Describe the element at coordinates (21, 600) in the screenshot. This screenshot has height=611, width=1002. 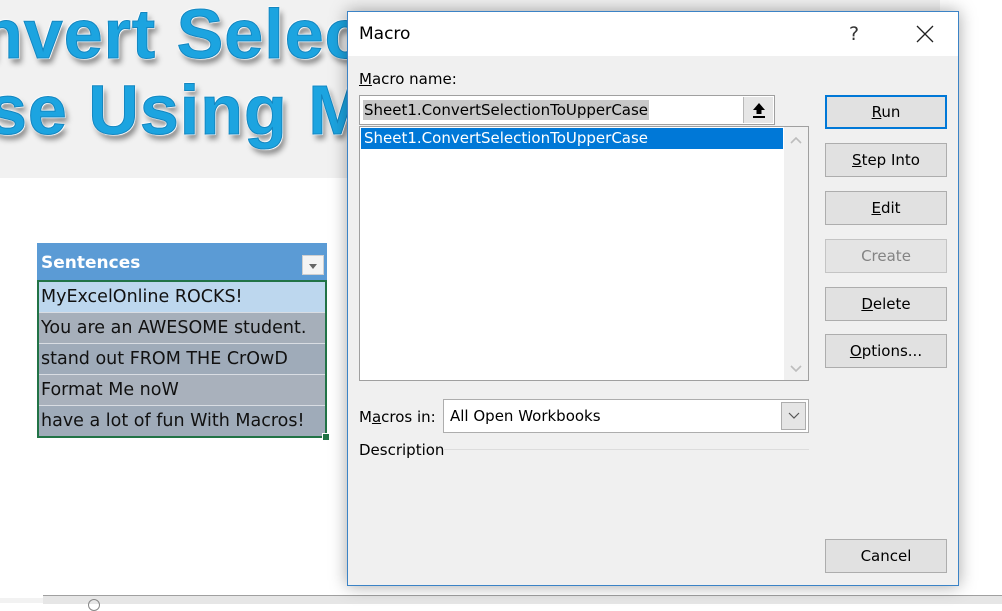
I see `bottom-bar-left` at that location.